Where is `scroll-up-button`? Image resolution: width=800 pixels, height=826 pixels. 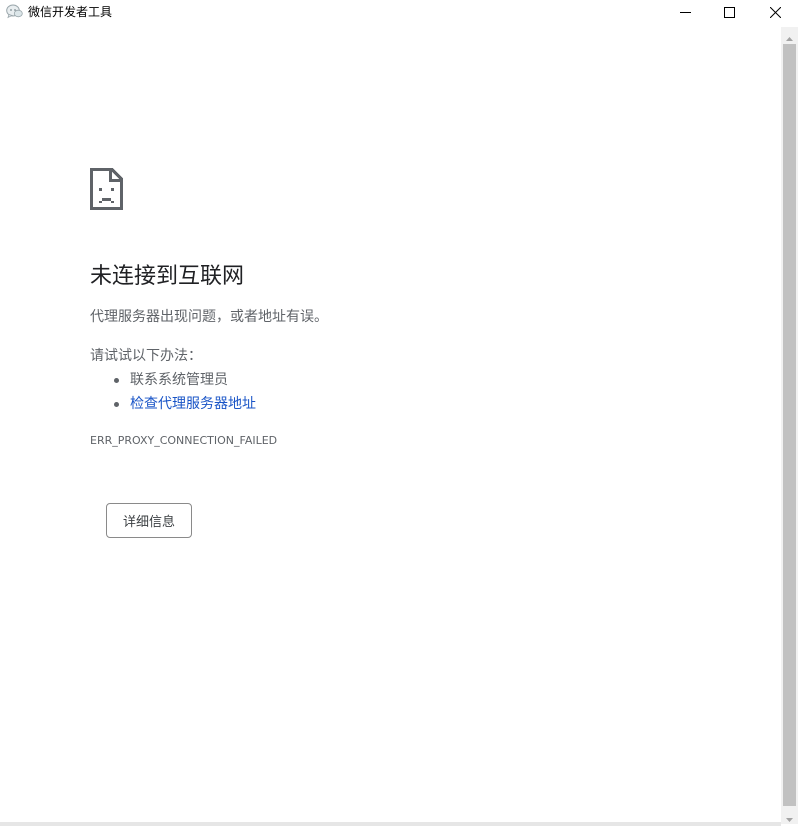
scroll-up-button is located at coordinates (789, 35).